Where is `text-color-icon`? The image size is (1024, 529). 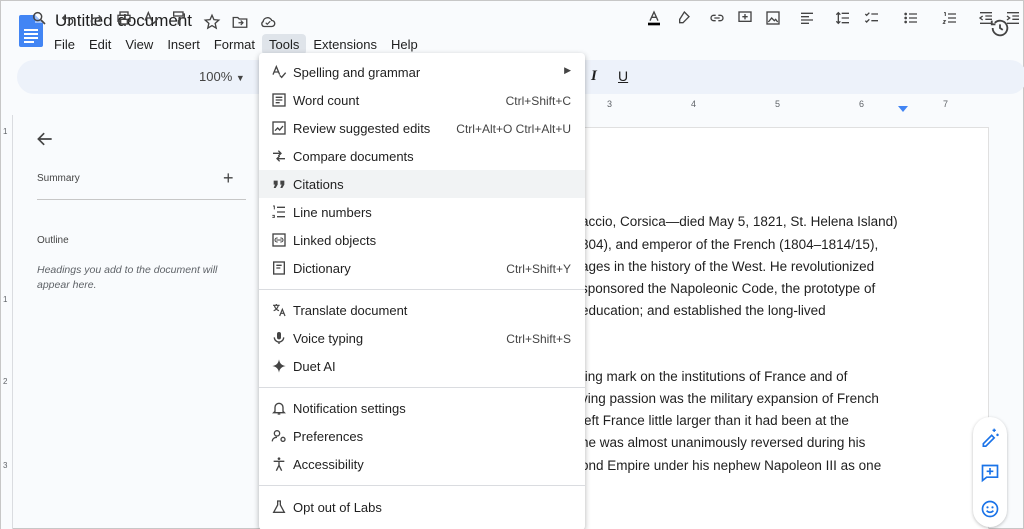
text-color-icon is located at coordinates (654, 18).